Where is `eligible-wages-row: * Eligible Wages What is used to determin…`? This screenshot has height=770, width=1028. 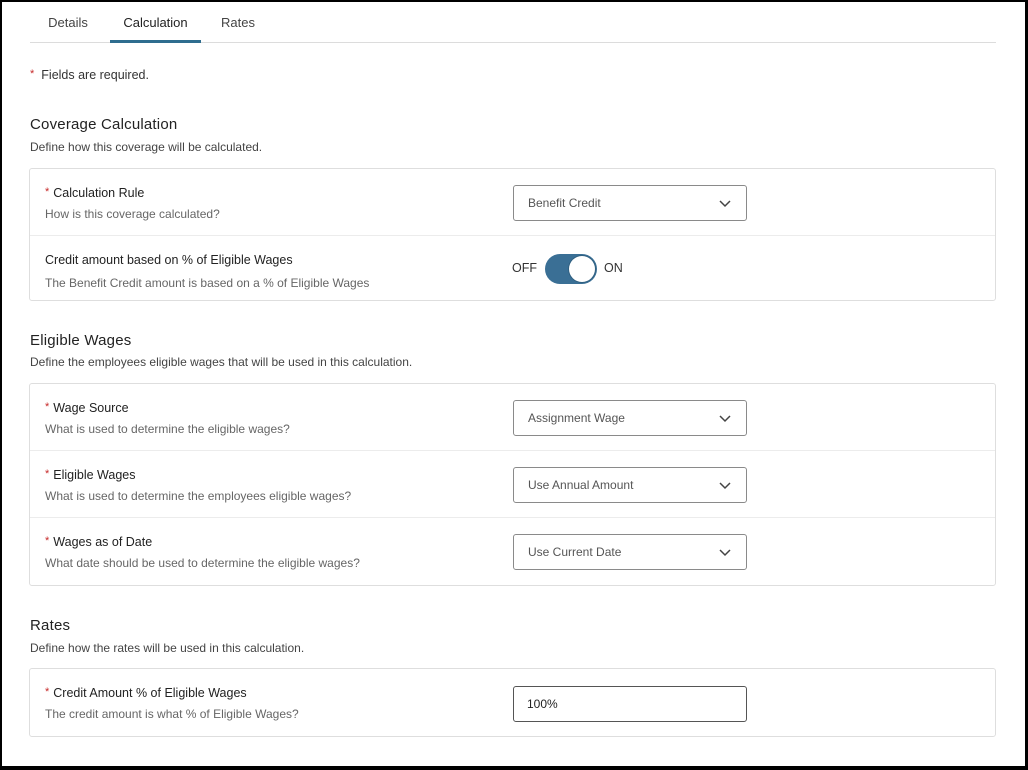 eligible-wages-row: * Eligible Wages What is used to determin… is located at coordinates (512, 484).